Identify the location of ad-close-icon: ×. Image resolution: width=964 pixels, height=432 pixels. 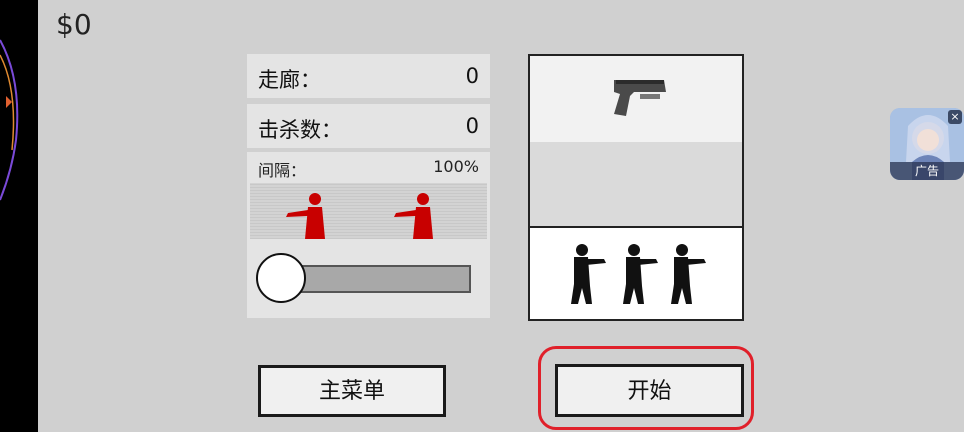
(955, 117).